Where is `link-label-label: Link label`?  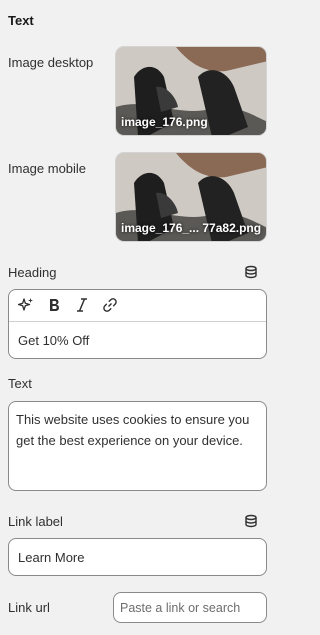 link-label-label: Link label is located at coordinates (35, 521).